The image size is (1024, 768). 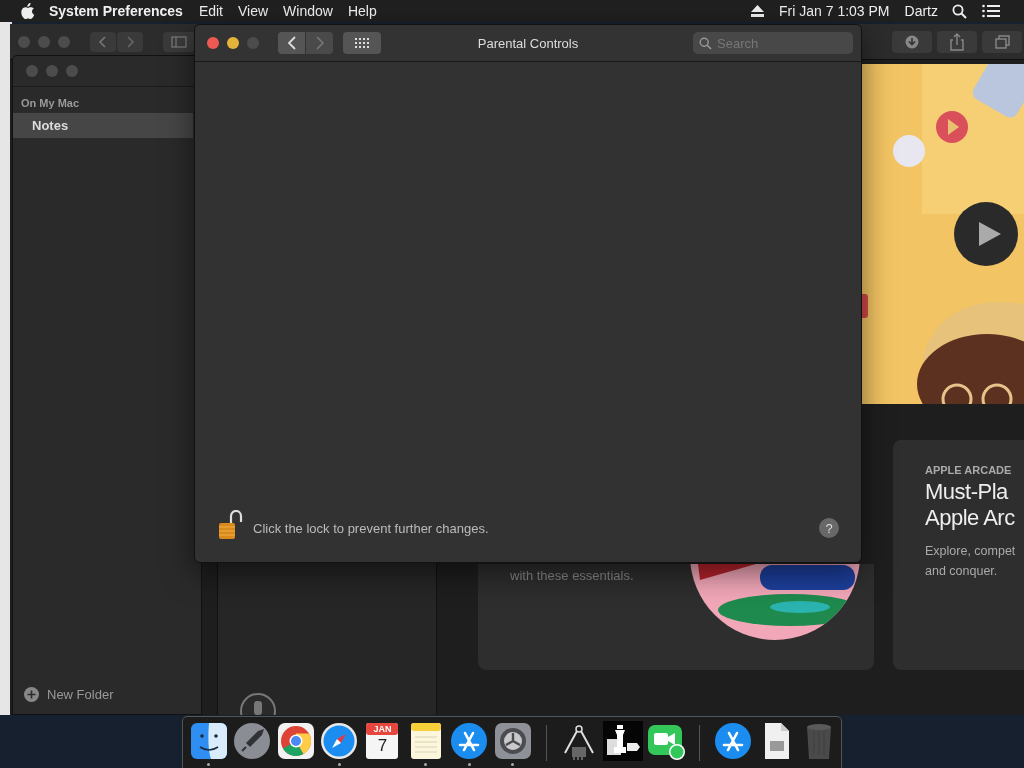 What do you see at coordinates (528, 43) in the screenshot?
I see `window-title: Parental Controls` at bounding box center [528, 43].